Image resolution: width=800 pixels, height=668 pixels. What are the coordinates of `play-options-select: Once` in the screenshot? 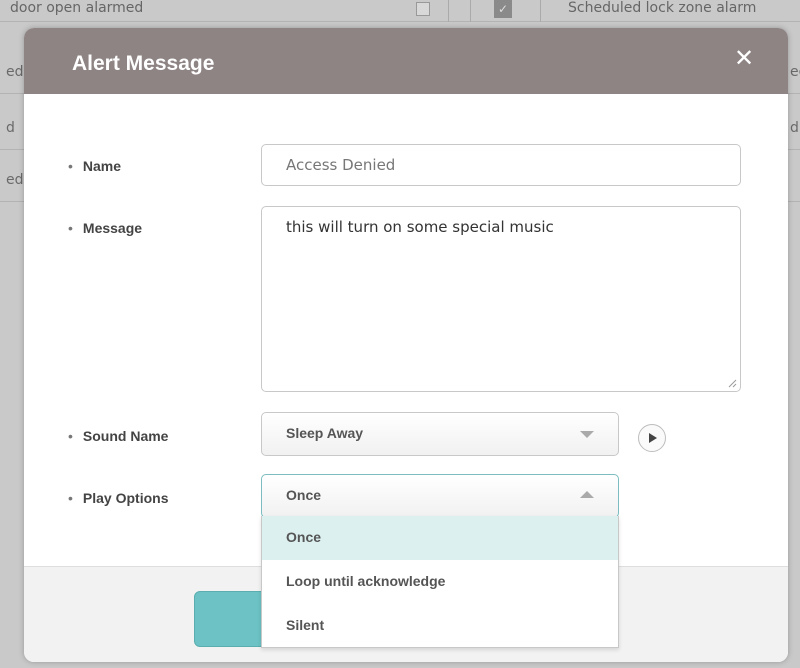 It's located at (440, 496).